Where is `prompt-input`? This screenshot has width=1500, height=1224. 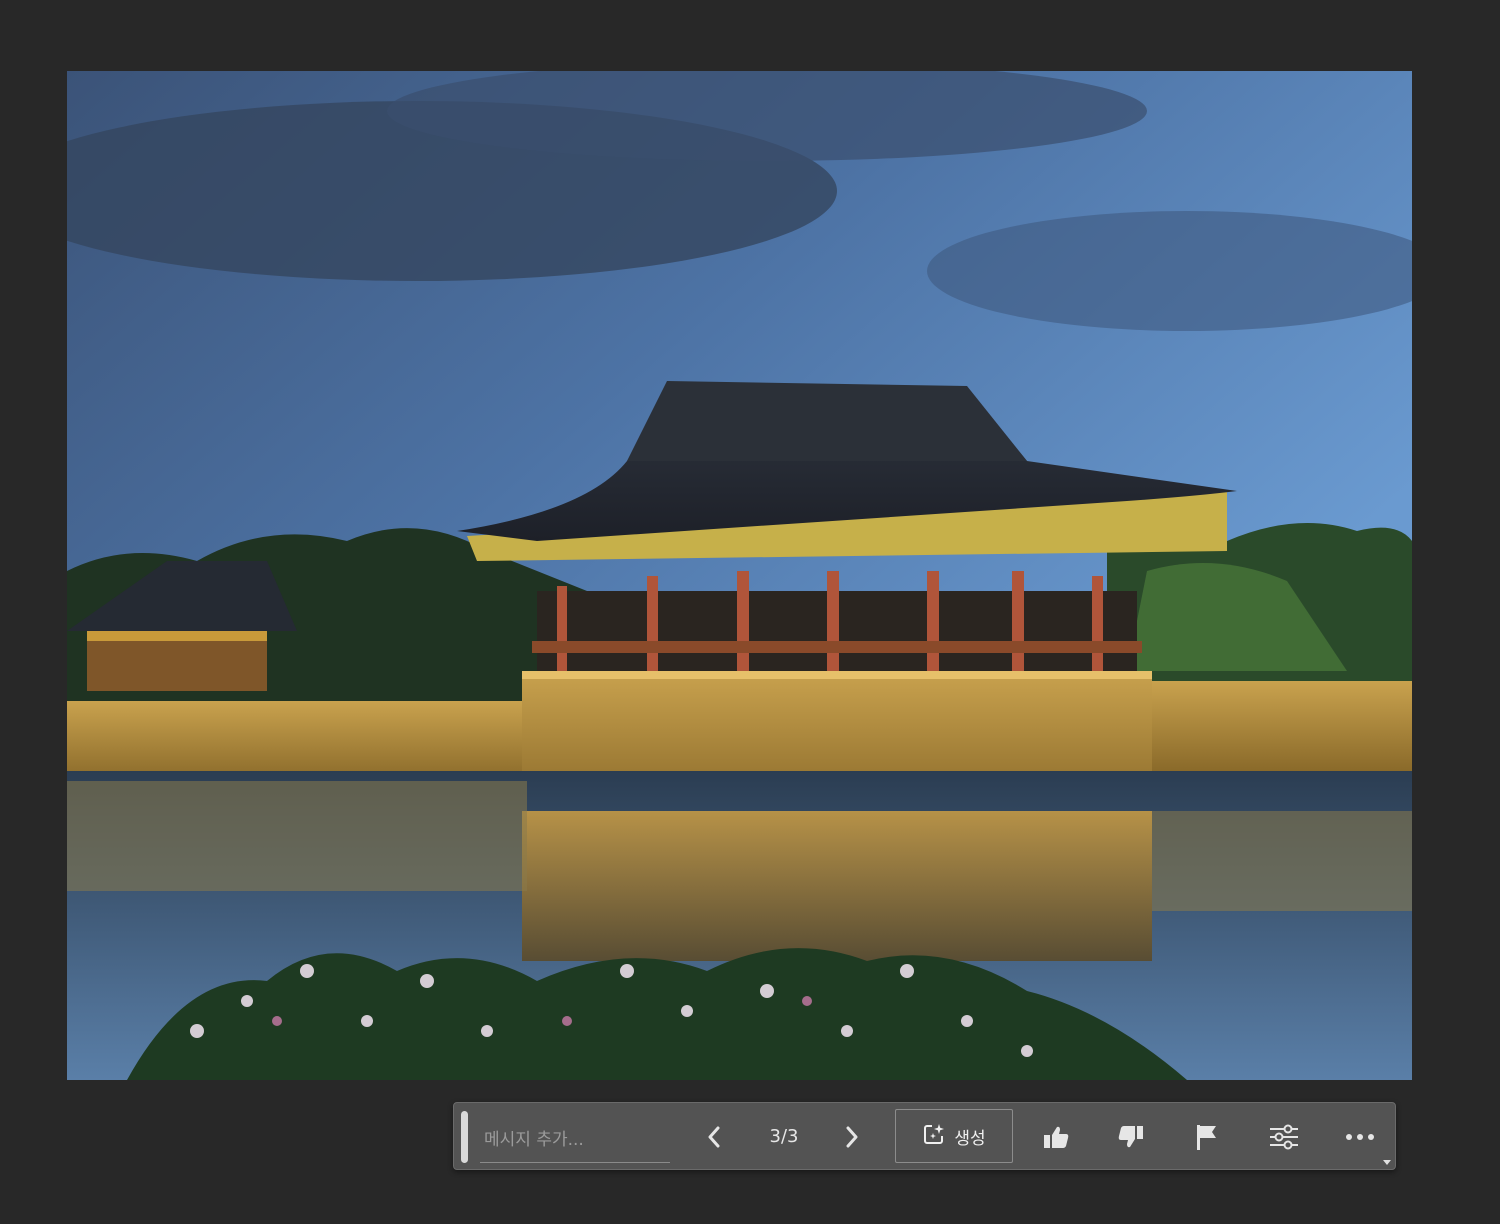 prompt-input is located at coordinates (575, 1140).